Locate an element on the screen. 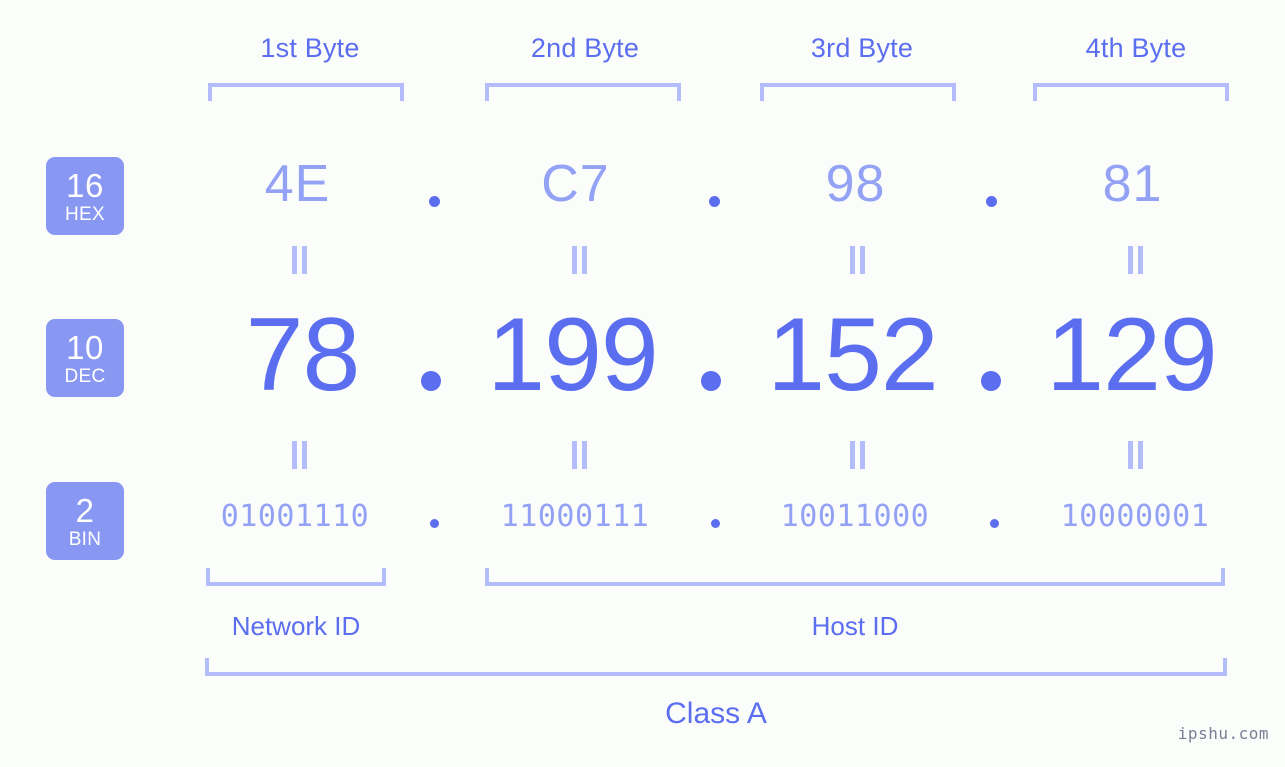  byte-header-3: 3rd Byte is located at coordinates (862, 48).